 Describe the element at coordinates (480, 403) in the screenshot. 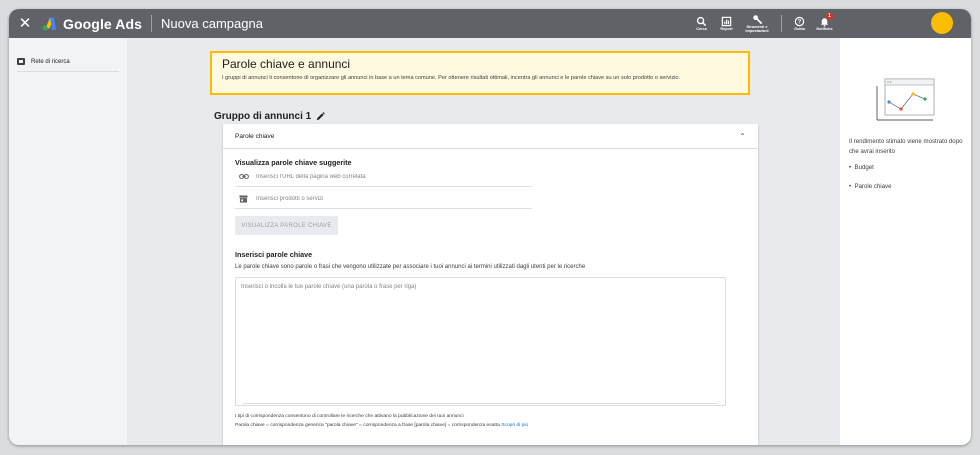

I see `textarea-divider` at that location.